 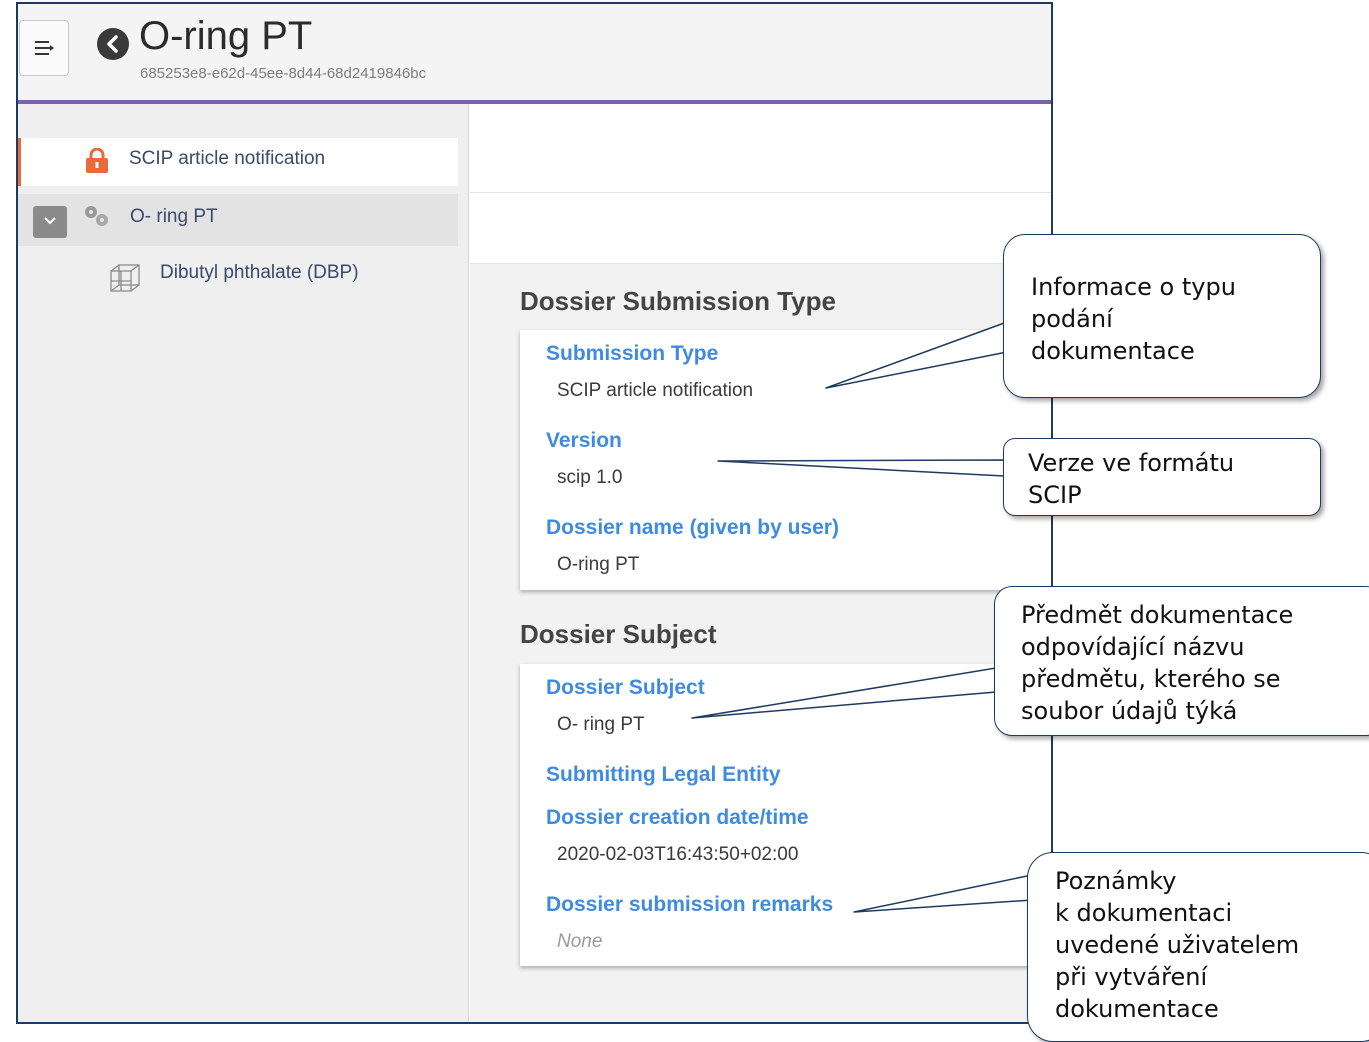 I want to click on callout-1-pointer, so click(x=916, y=355).